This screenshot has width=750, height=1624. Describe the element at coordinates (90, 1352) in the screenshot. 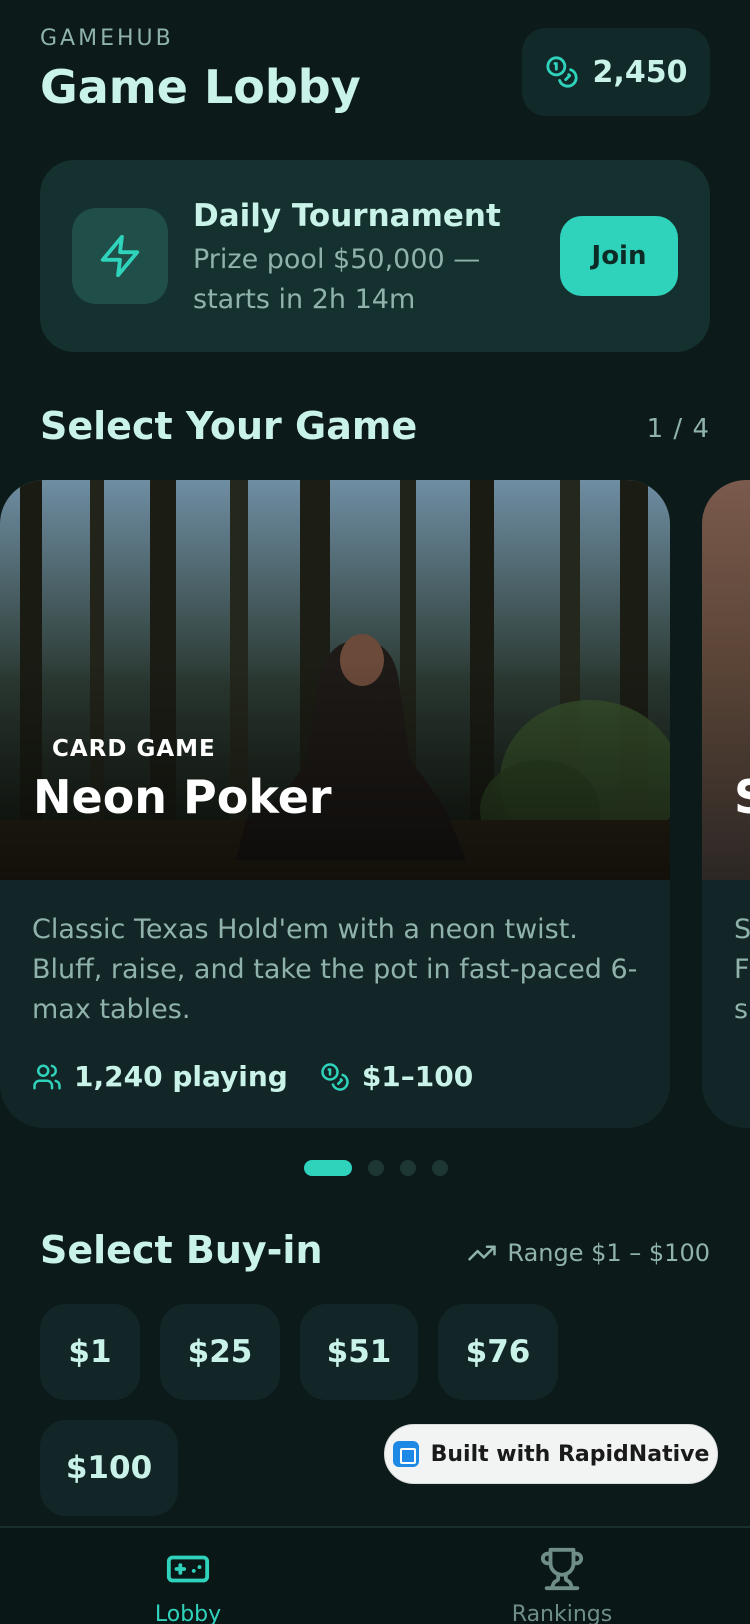

I see `buyin-option: $1` at that location.